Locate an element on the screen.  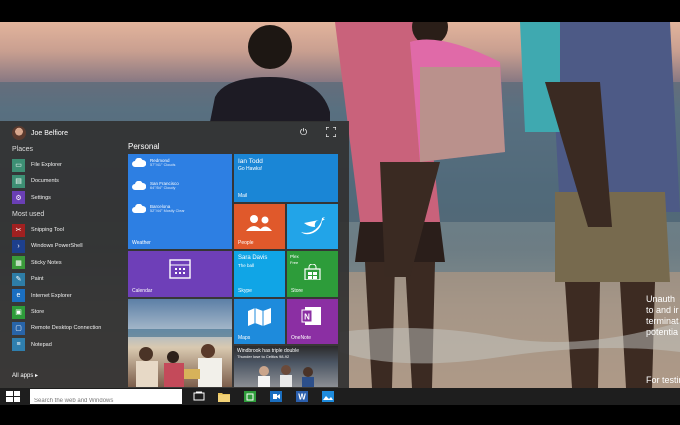
personal-group-label: Personal is located at coordinates (144, 146).